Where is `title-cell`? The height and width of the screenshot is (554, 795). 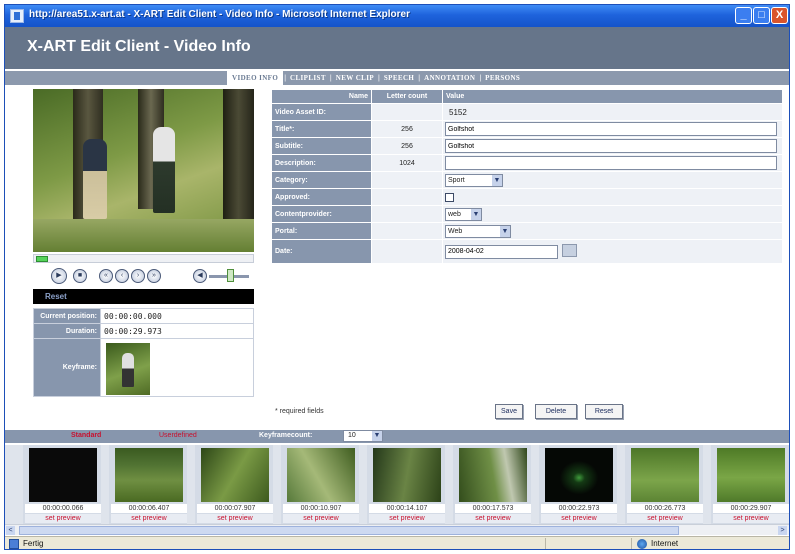
title-cell is located at coordinates (612, 129).